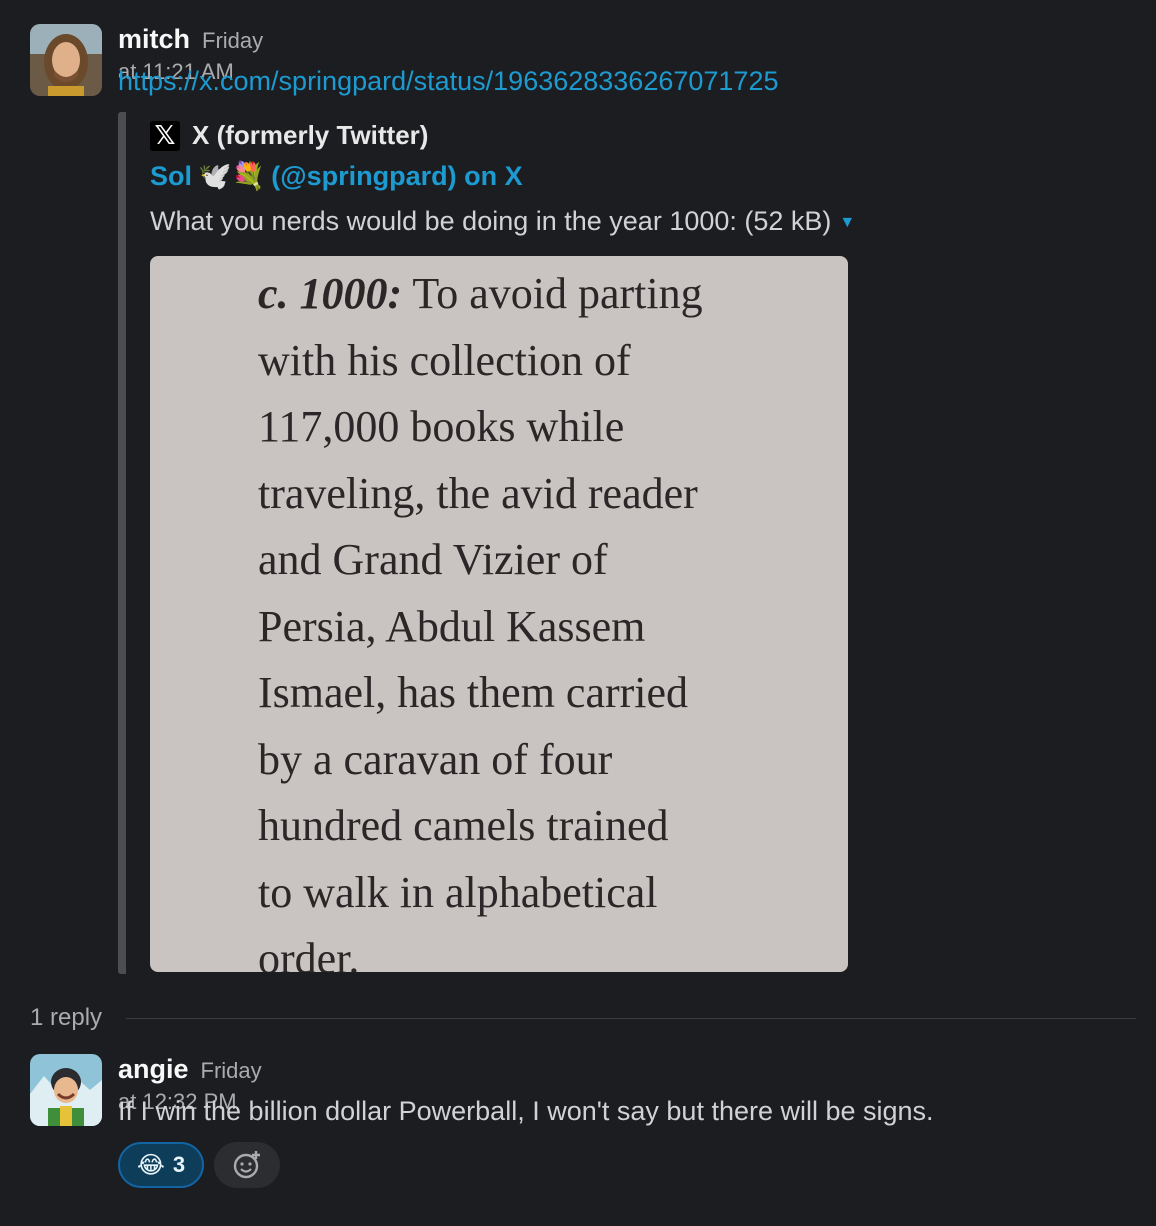  Describe the element at coordinates (473, 692) in the screenshot. I see `image-text-line: Ismael, has them carried` at that location.